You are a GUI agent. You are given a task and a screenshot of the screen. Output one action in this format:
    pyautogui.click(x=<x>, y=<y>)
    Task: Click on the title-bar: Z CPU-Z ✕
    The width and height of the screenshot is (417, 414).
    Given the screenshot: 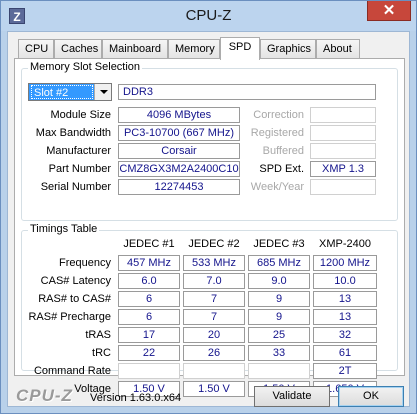 What is the action you would take?
    pyautogui.click(x=208, y=16)
    